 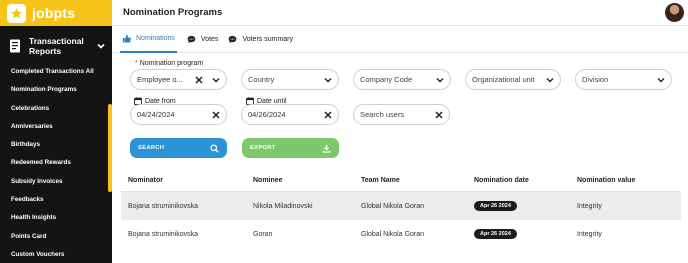 I want to click on date-from-input: 04/24/2024, so click(x=178, y=114).